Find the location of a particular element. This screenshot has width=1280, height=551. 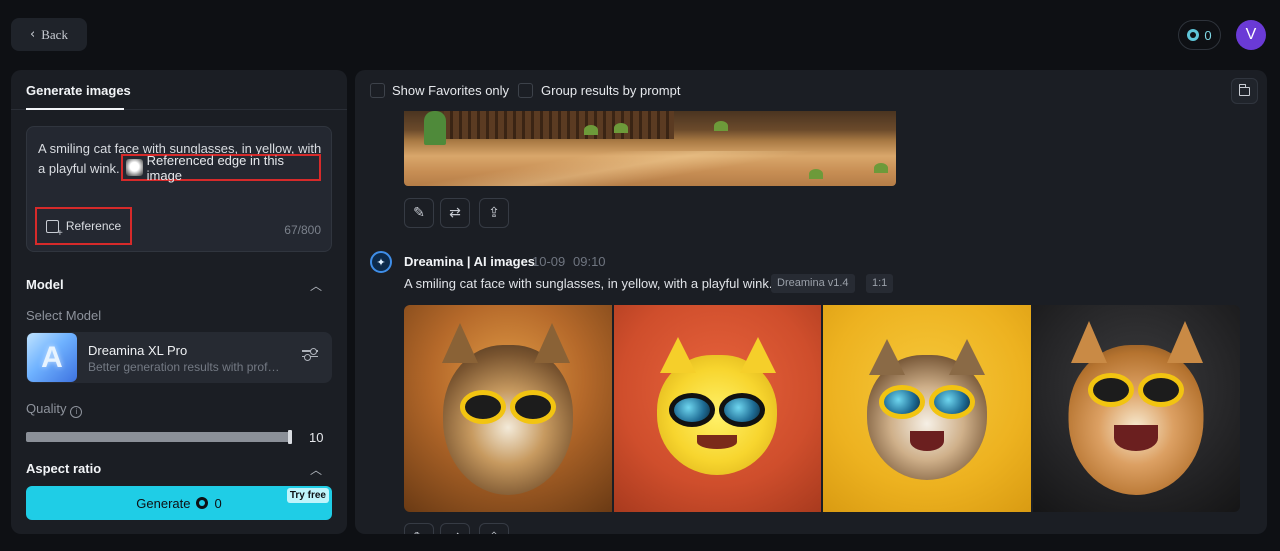

generate-label: Generate is located at coordinates (163, 503).